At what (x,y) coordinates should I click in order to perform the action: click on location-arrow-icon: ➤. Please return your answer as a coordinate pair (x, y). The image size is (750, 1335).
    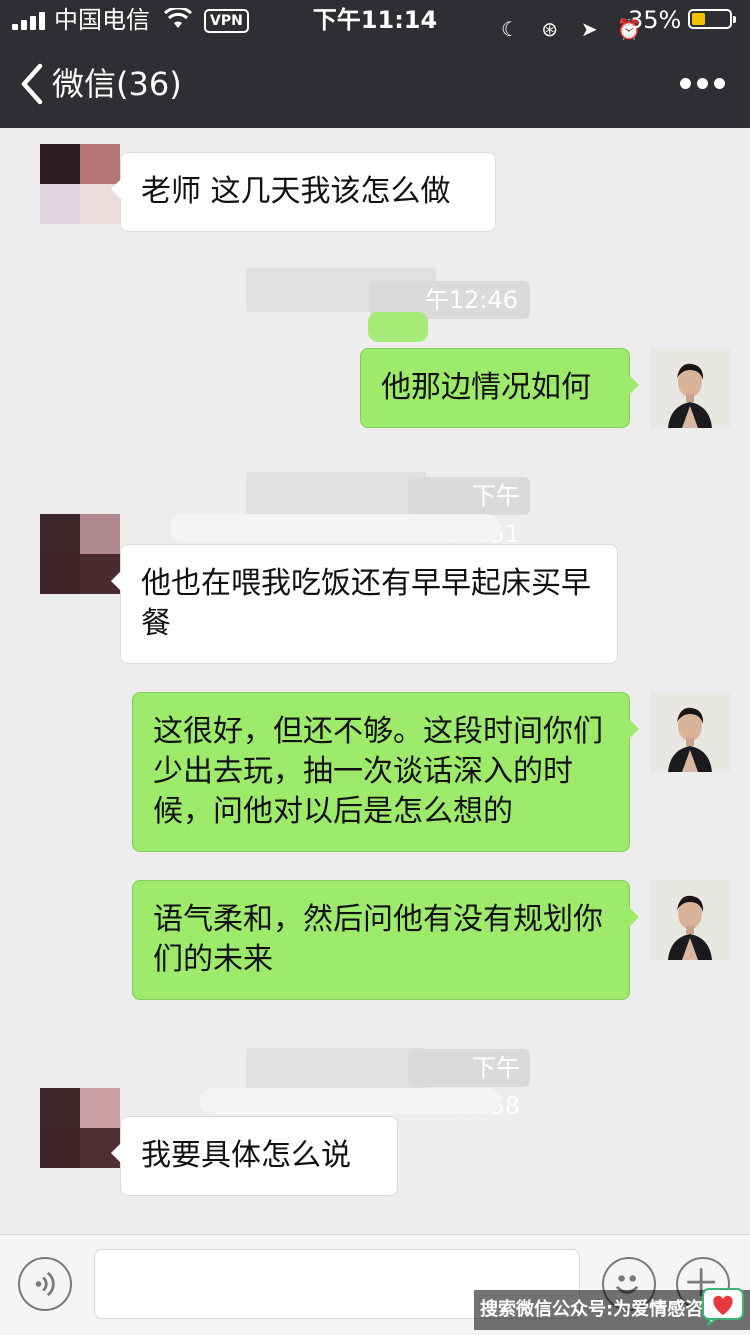
    Looking at the image, I should click on (589, 29).